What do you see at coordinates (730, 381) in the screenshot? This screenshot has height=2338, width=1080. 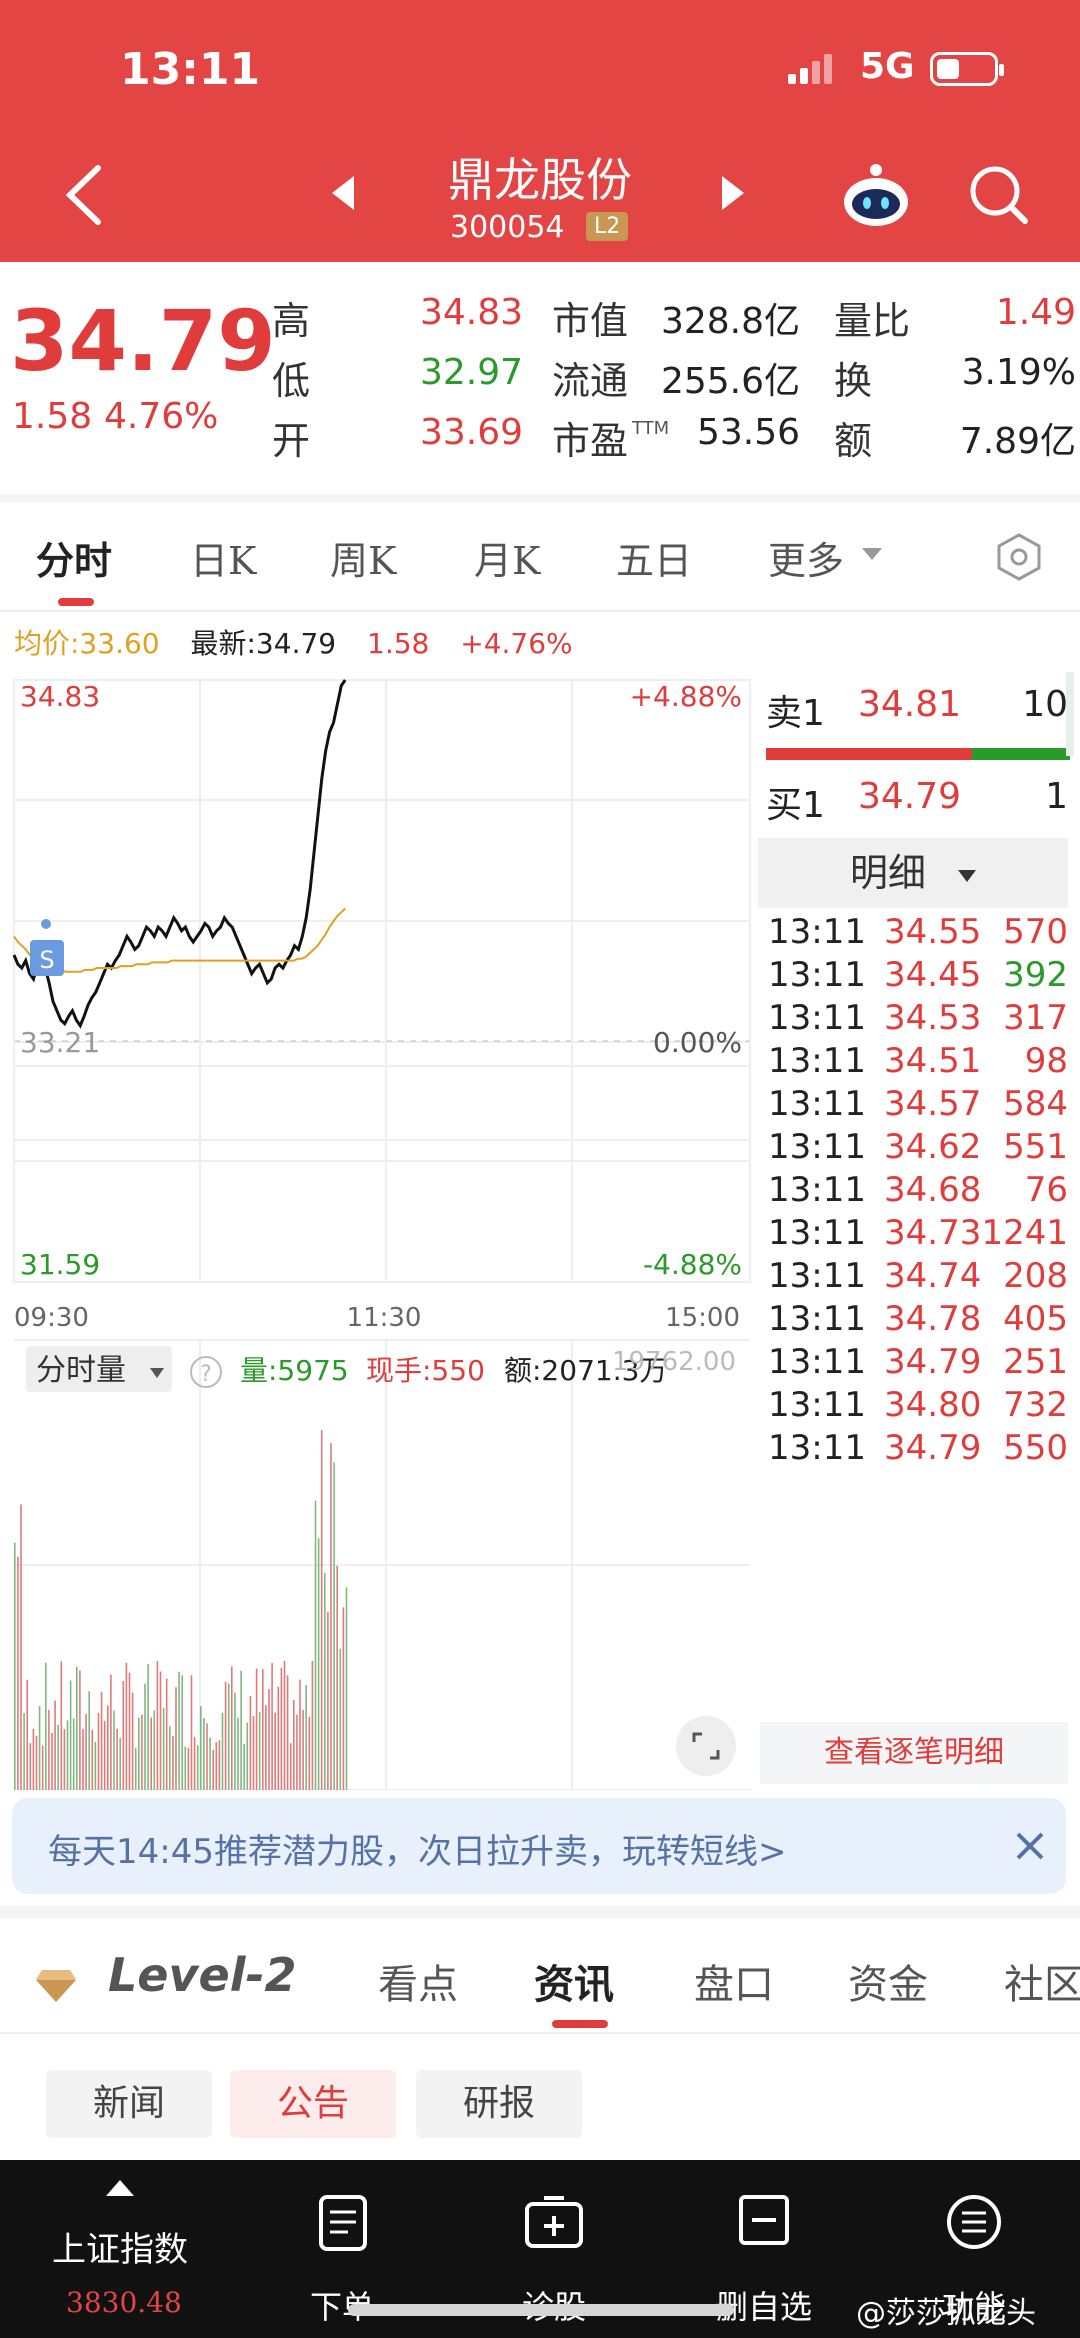 I see `float-value: 255.6亿` at bounding box center [730, 381].